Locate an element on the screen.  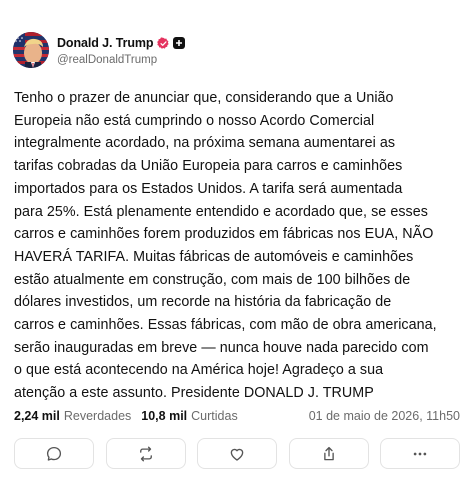
post-timestamp: 01 de maio de 2026, 11h50 is located at coordinates (384, 416).